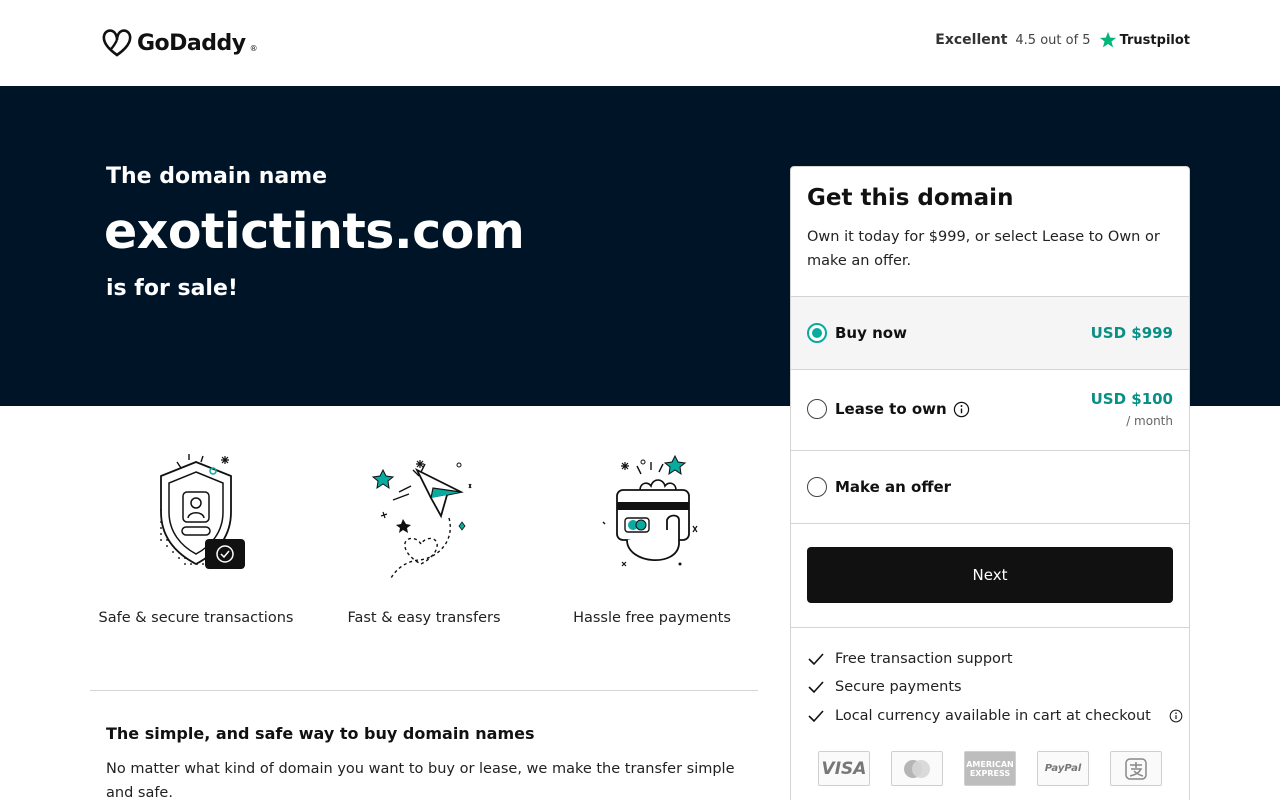 The width and height of the screenshot is (1280, 800). I want to click on lease-to-own-label-group: Lease to own, so click(902, 409).